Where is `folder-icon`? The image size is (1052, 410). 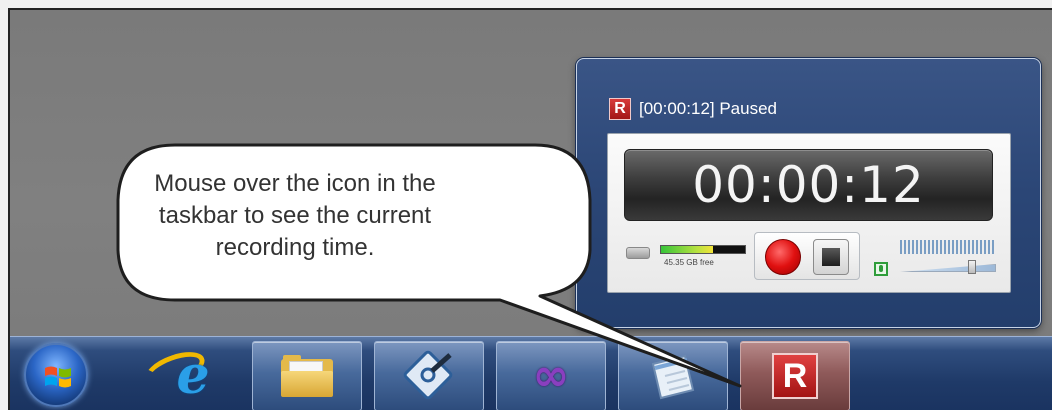 folder-icon is located at coordinates (307, 376).